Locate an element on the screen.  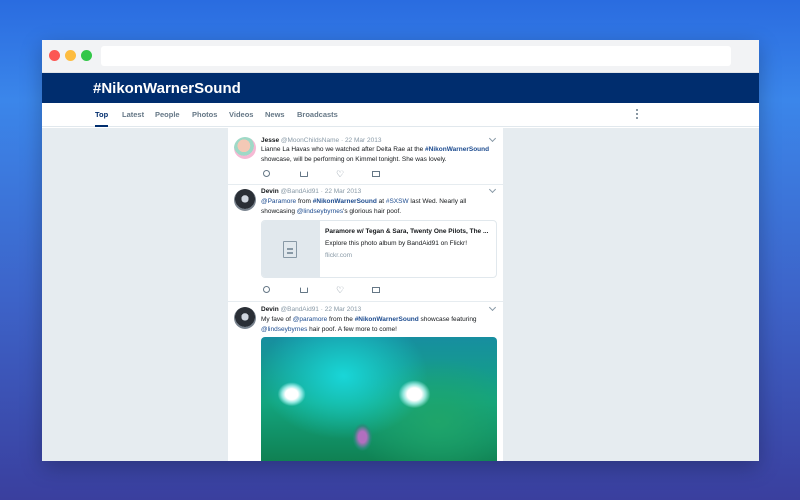
tweet-header: Jesse @MoonChildsName · 22 Mar 2013 is located at coordinates (321, 140).